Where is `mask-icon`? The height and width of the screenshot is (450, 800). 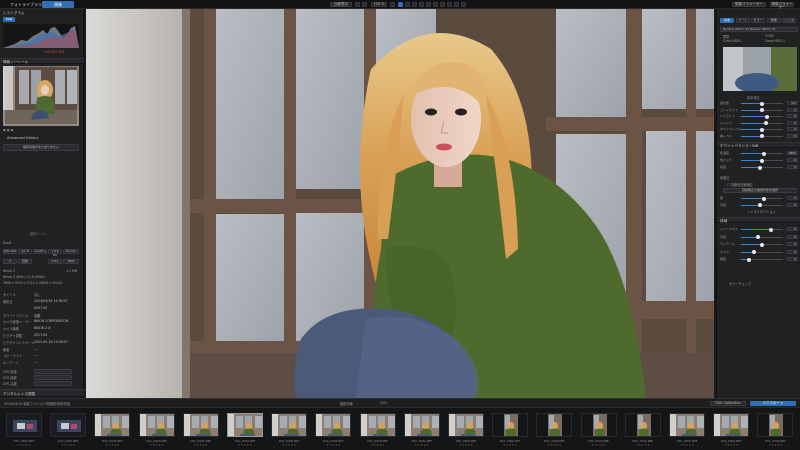
mask-icon is located at coordinates (435, 4).